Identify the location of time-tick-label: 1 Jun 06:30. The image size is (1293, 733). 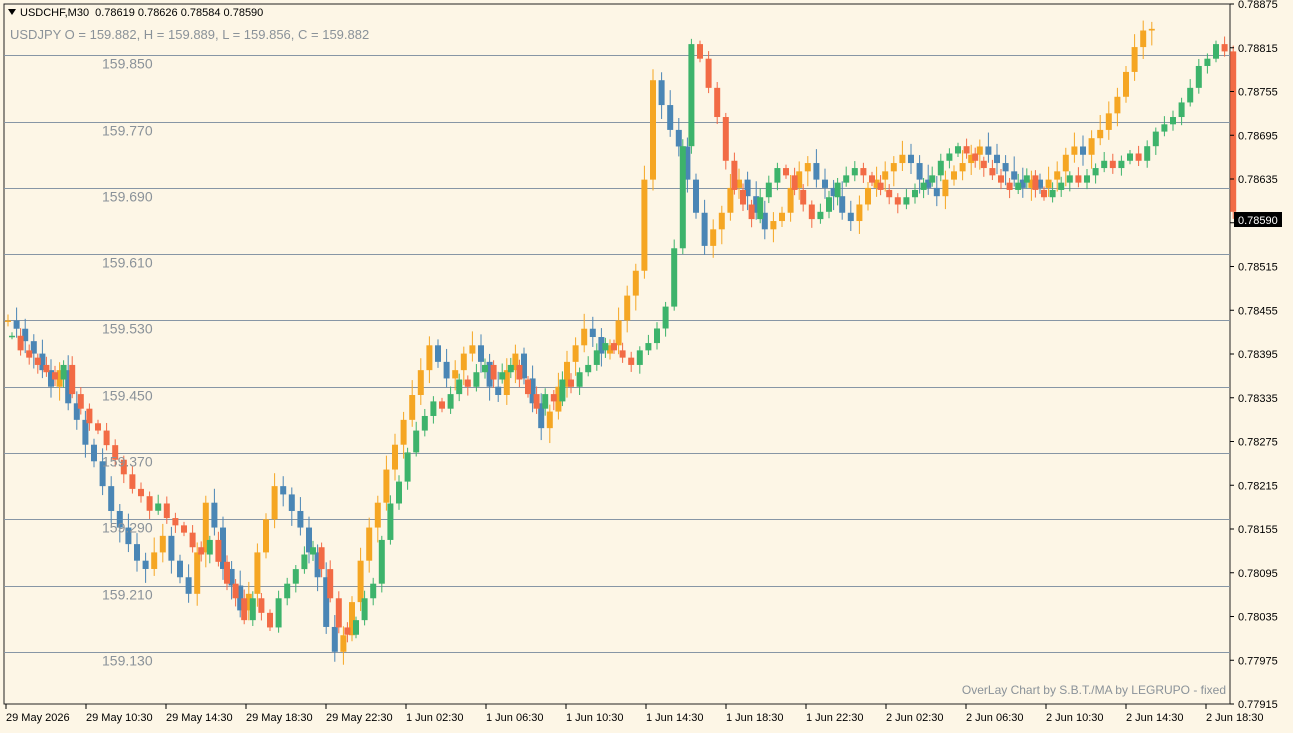
(515, 718).